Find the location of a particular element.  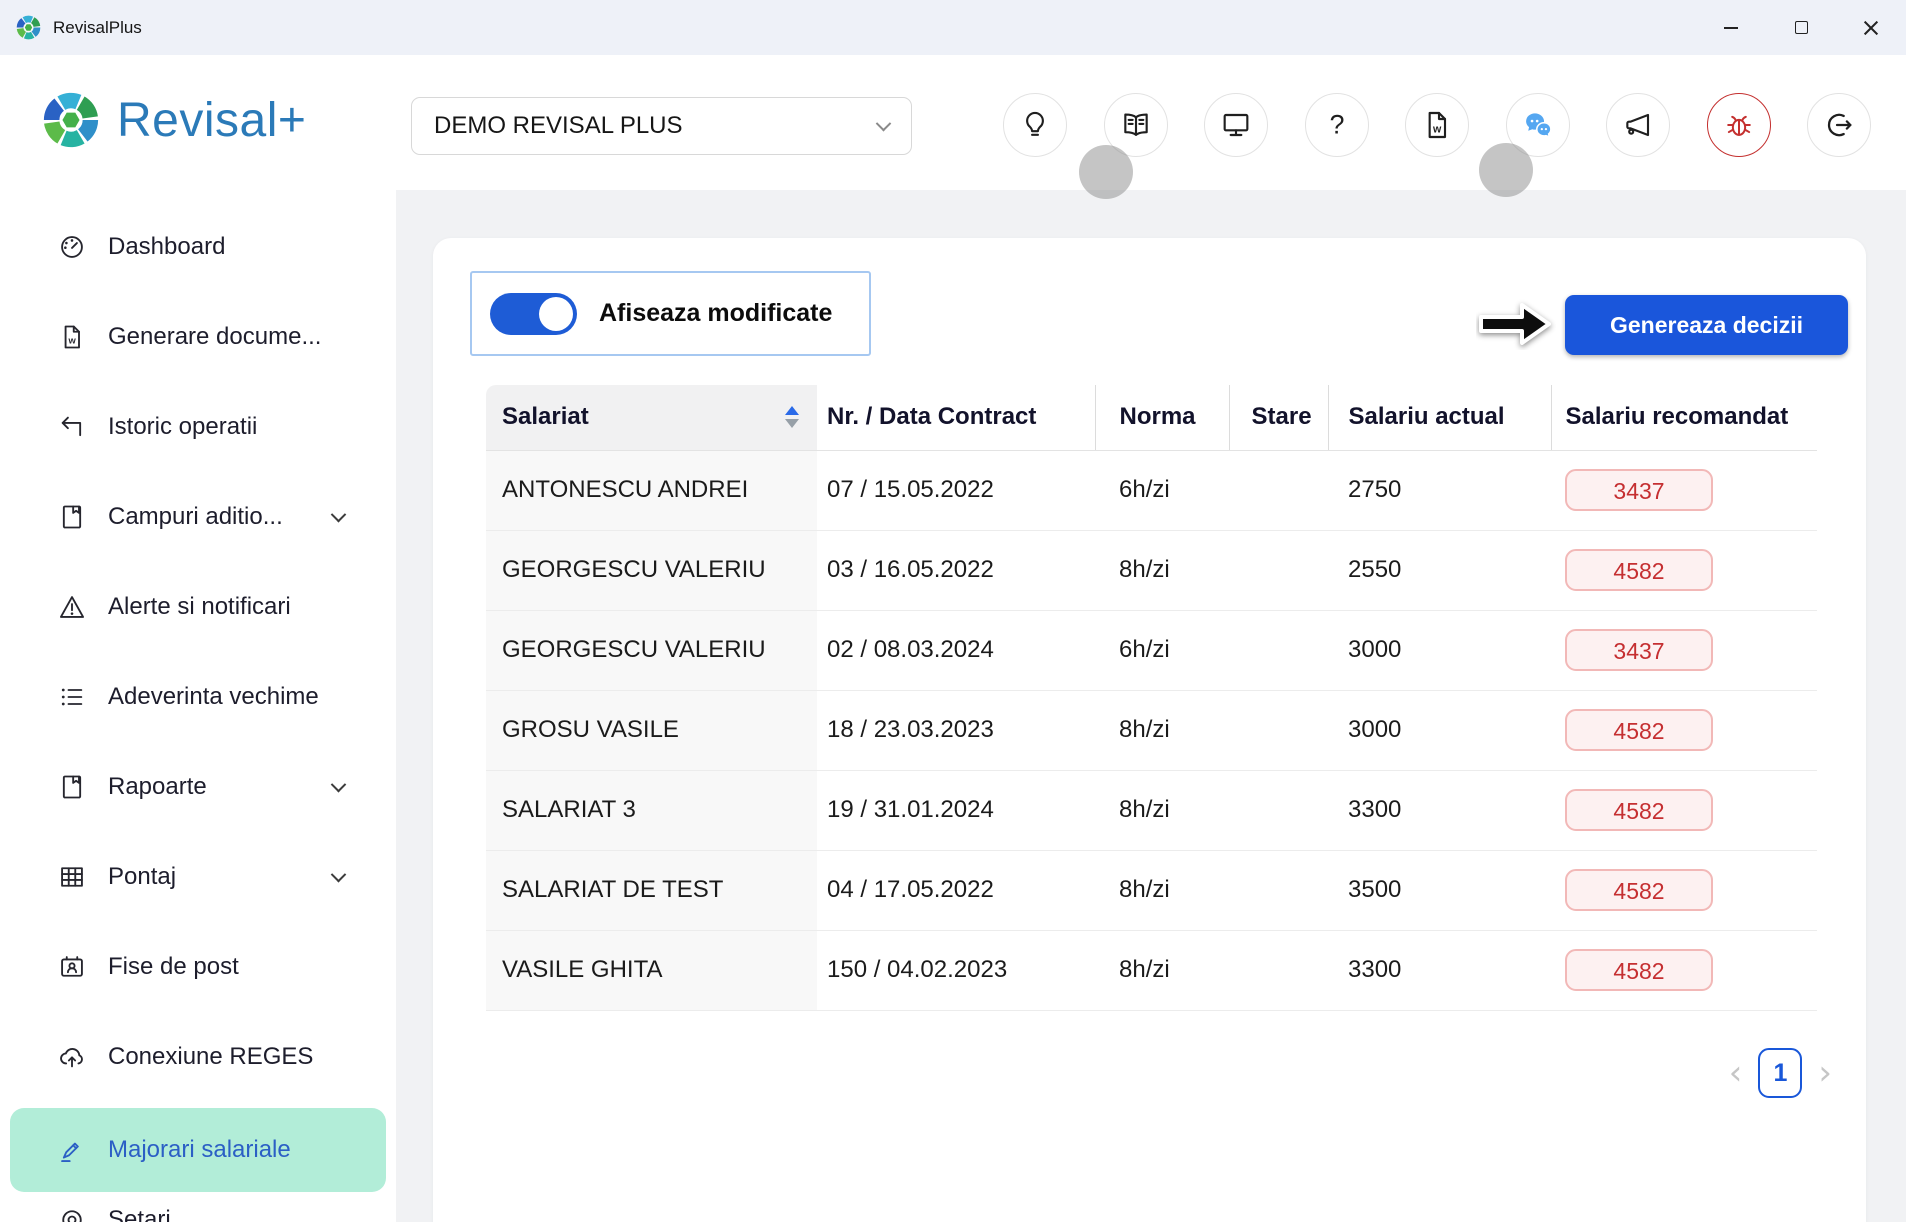

toggle-switch-on is located at coordinates (533, 313).